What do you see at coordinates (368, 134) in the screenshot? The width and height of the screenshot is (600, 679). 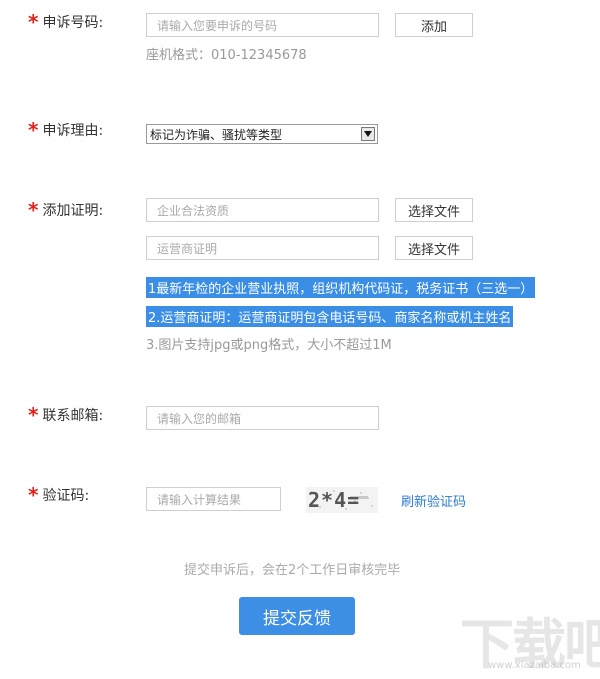 I see `chevron-down-icon` at bounding box center [368, 134].